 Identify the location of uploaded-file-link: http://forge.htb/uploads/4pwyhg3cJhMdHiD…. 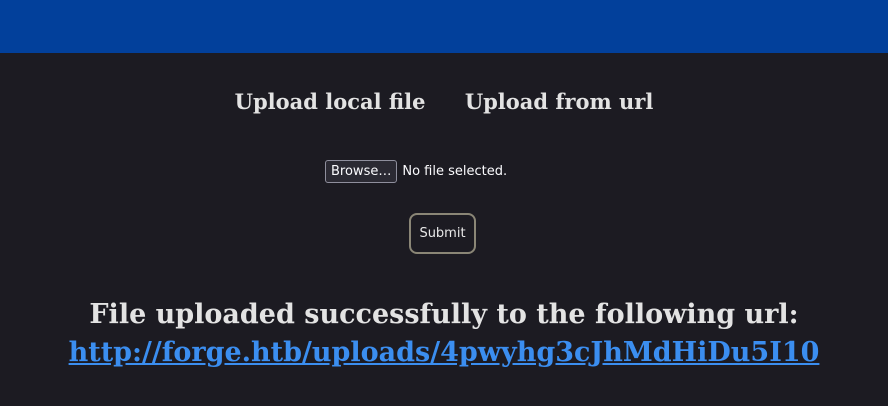
(444, 352).